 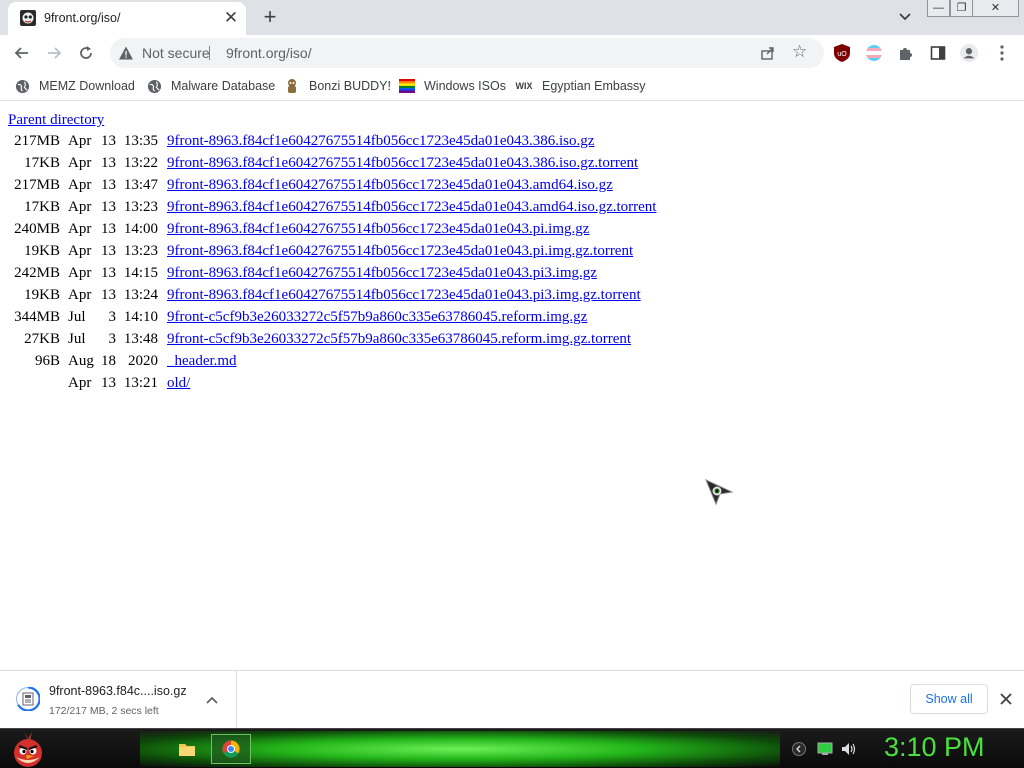 What do you see at coordinates (54, 53) in the screenshot?
I see `forward-button` at bounding box center [54, 53].